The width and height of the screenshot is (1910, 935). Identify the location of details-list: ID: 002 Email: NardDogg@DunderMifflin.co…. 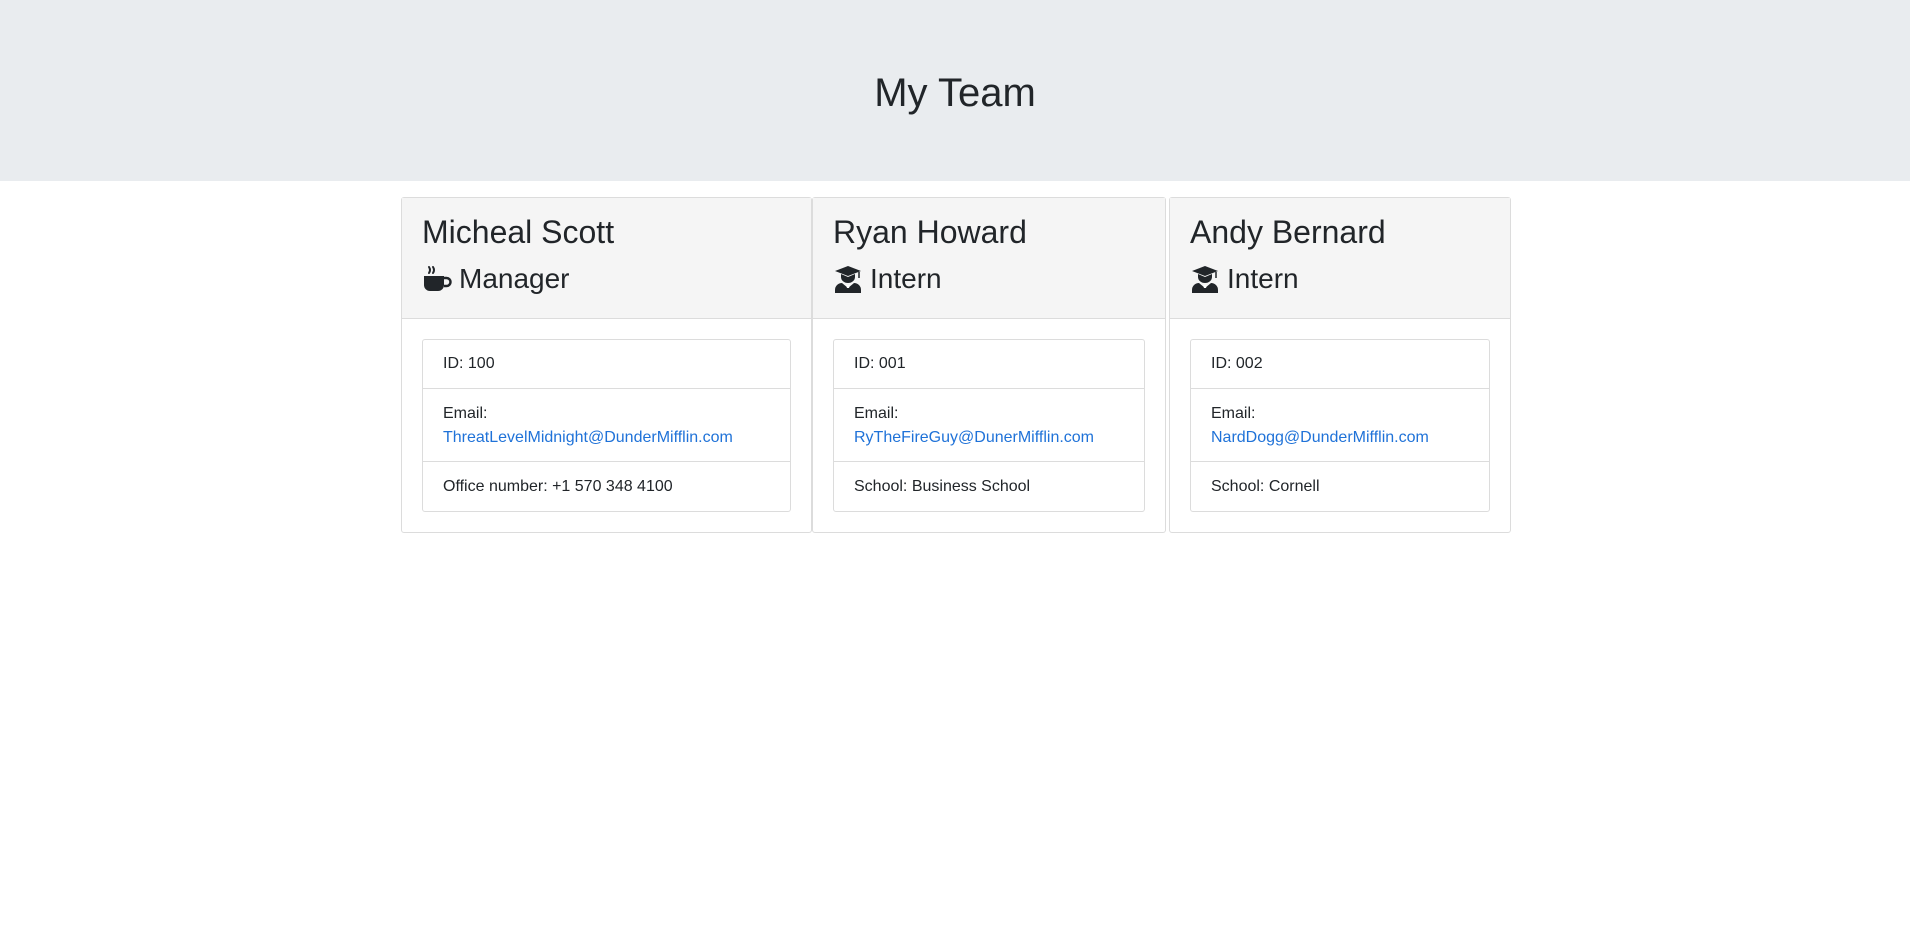
(1340, 425).